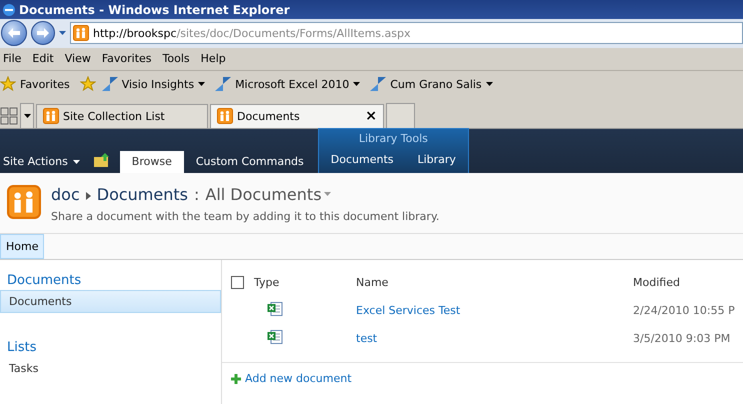 The width and height of the screenshot is (743, 404). Describe the element at coordinates (237, 282) in the screenshot. I see `select-all-checkbox` at that location.